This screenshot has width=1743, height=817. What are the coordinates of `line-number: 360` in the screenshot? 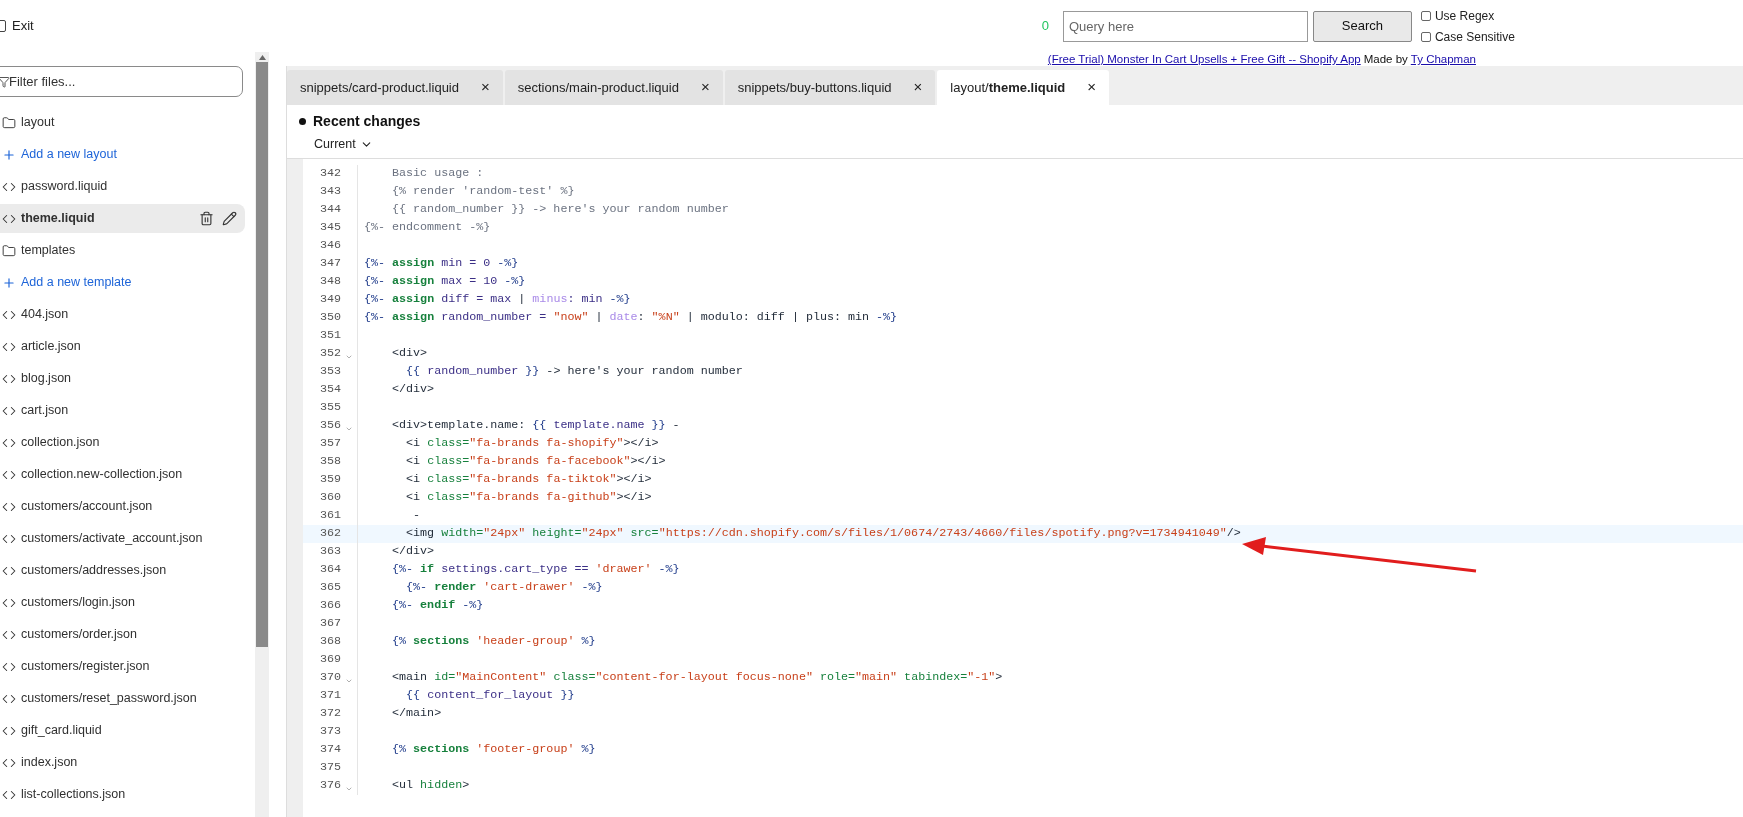 It's located at (329, 498).